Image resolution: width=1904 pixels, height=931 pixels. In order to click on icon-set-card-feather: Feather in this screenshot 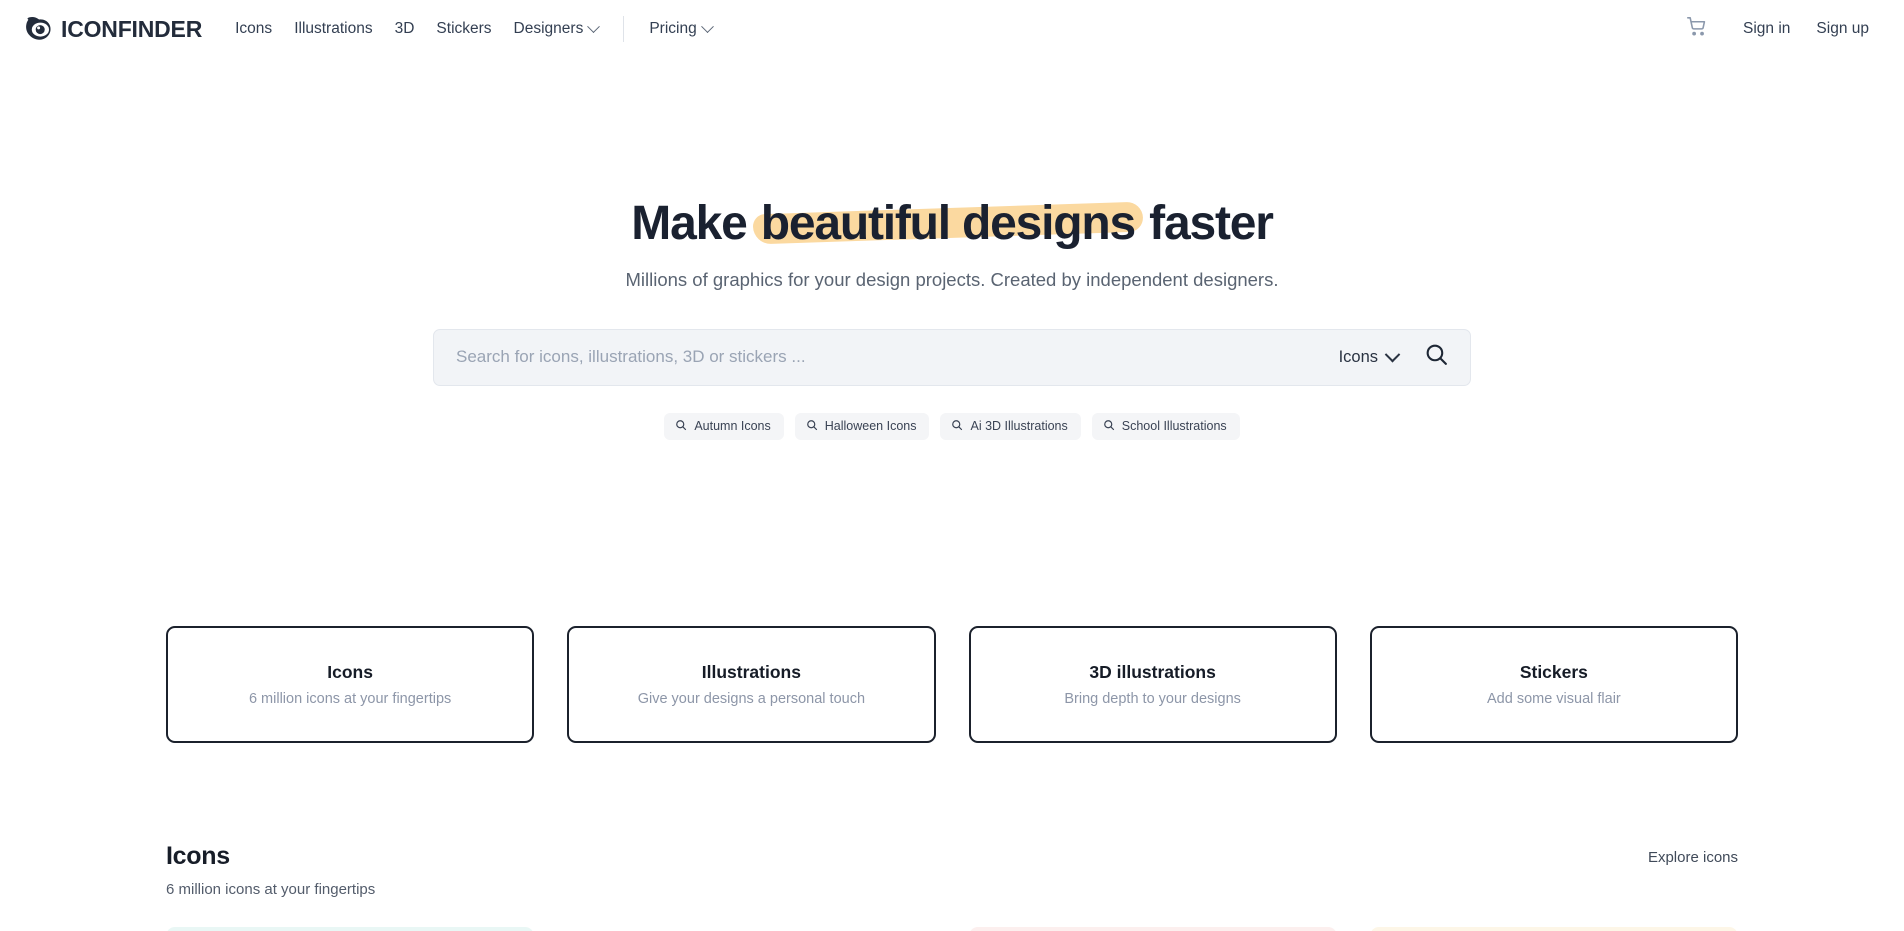, I will do `click(350, 928)`.